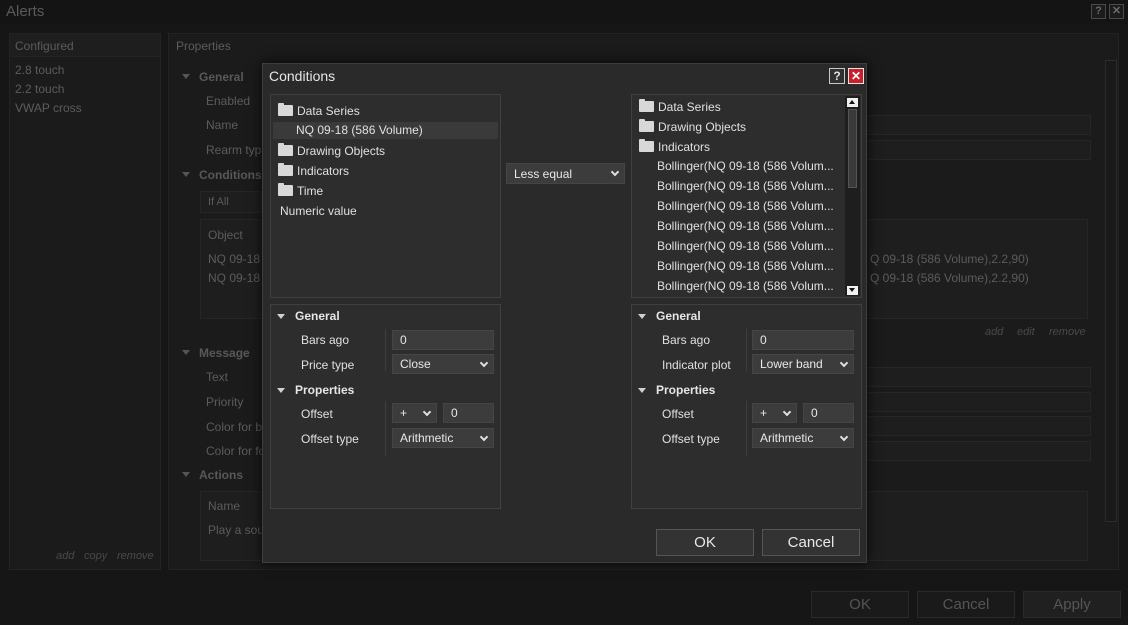 The image size is (1128, 625). What do you see at coordinates (1026, 332) in the screenshot?
I see `condition-edit-link: edit` at bounding box center [1026, 332].